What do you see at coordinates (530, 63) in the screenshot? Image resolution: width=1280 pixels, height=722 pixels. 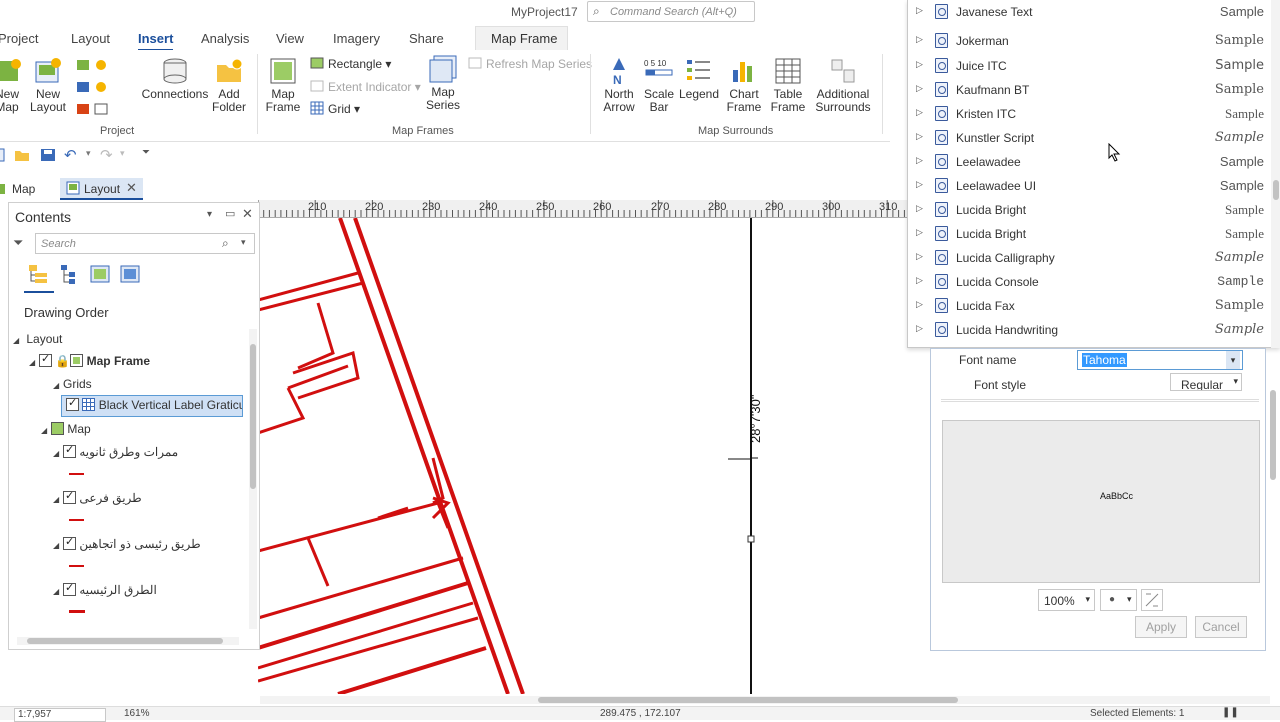 I see `refresh-map-series-button: Refresh Map Series` at bounding box center [530, 63].